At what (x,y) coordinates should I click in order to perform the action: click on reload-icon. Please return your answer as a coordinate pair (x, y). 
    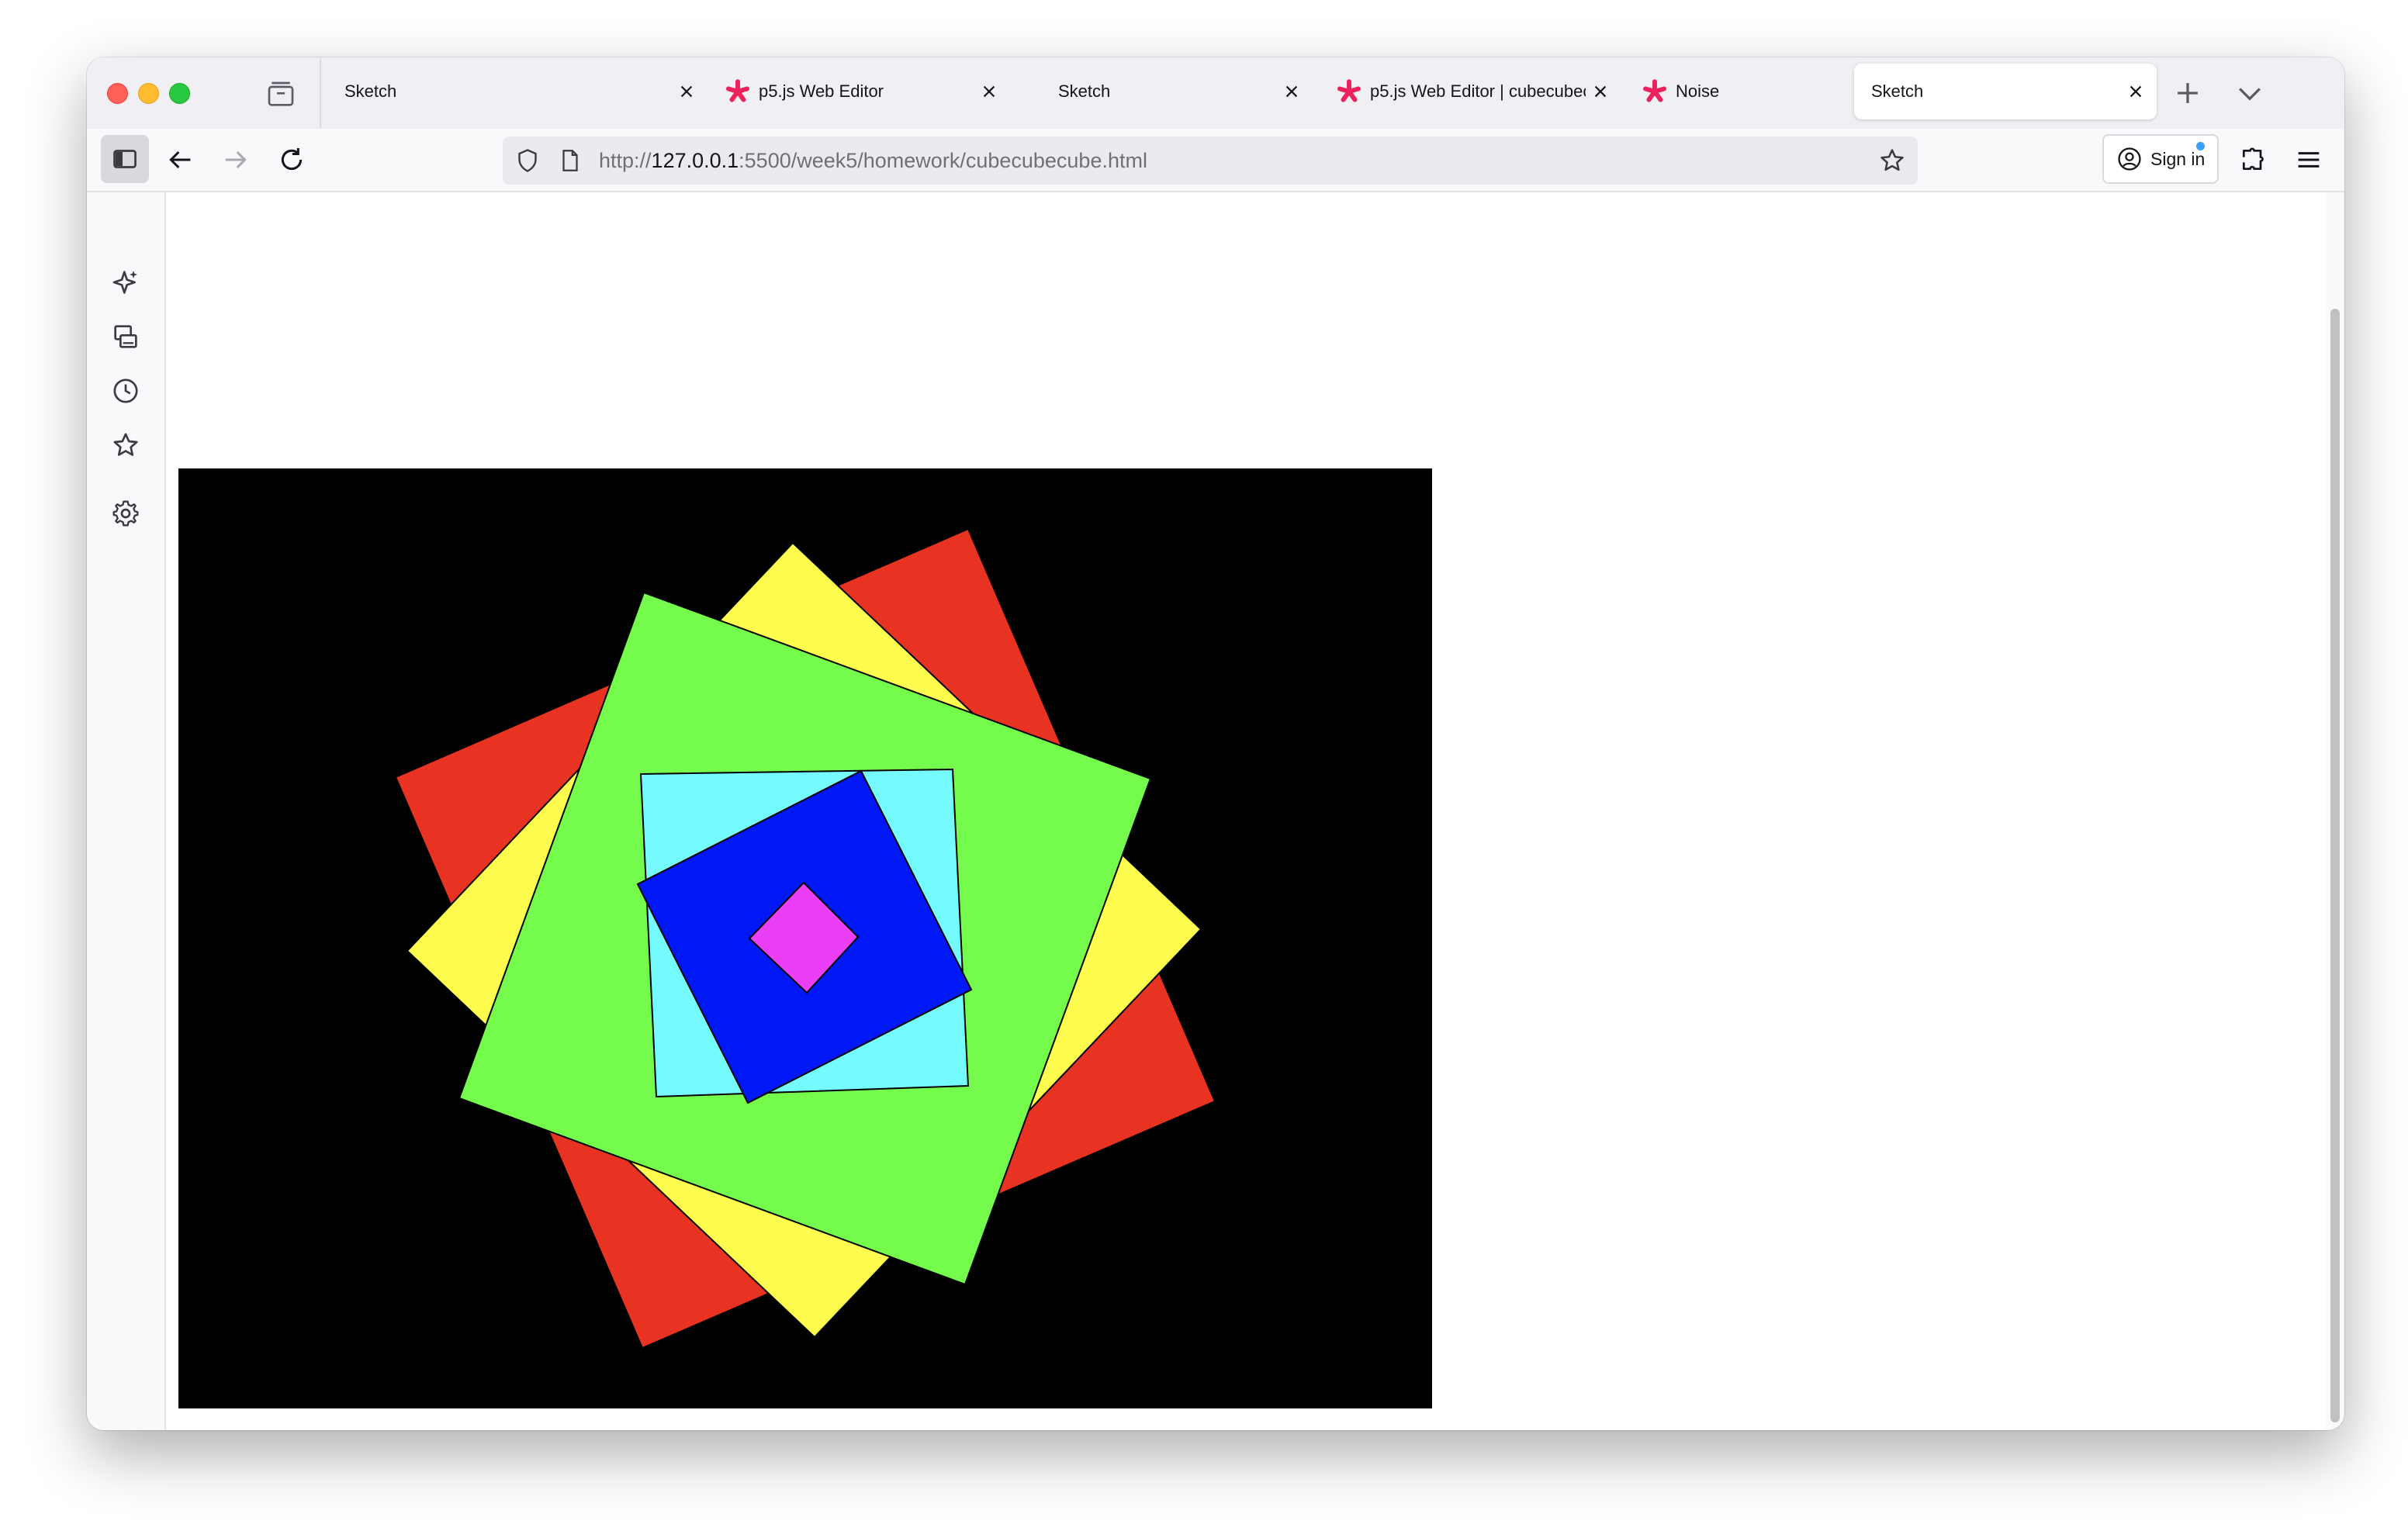
    Looking at the image, I should click on (291, 159).